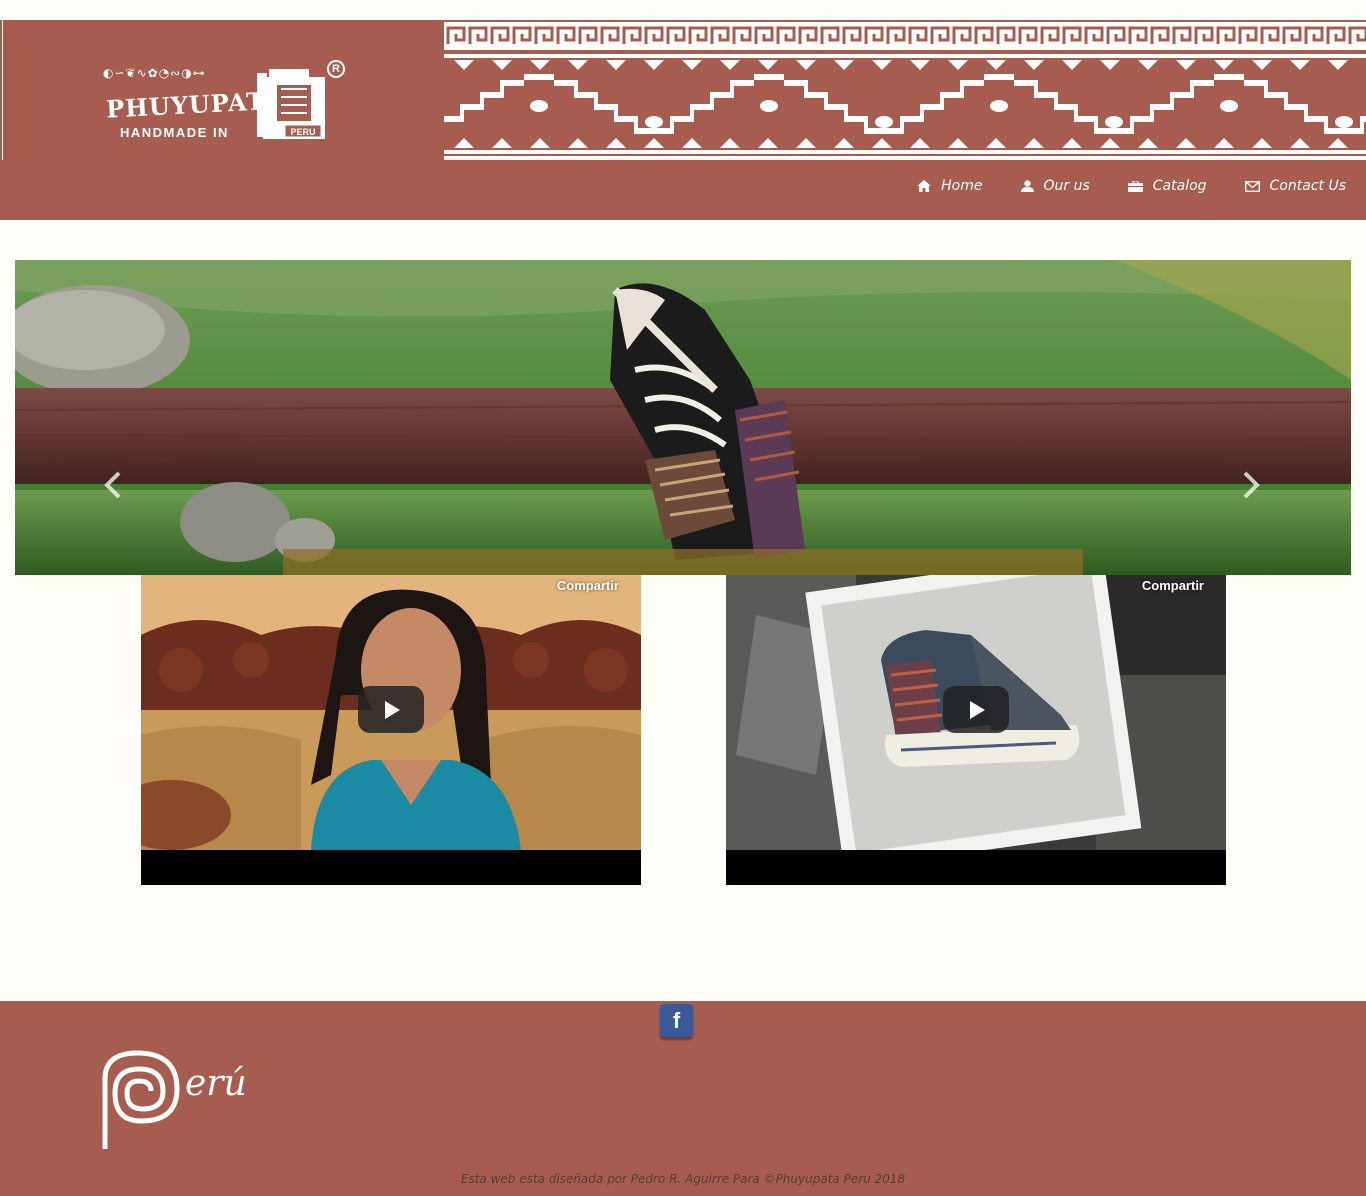 The height and width of the screenshot is (1196, 1366). Describe the element at coordinates (1135, 186) in the screenshot. I see `briefcase-icon` at that location.